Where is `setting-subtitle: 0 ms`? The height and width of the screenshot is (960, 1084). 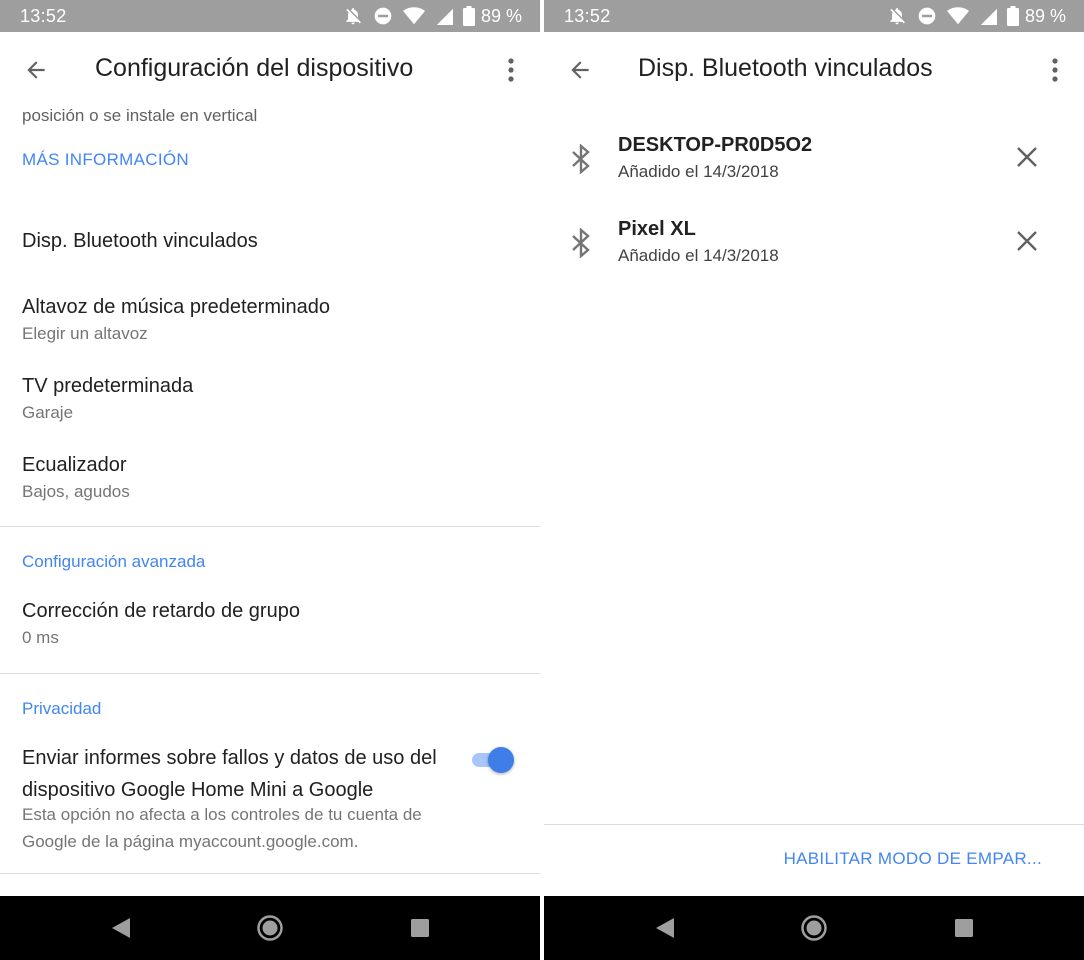 setting-subtitle: 0 ms is located at coordinates (40, 637).